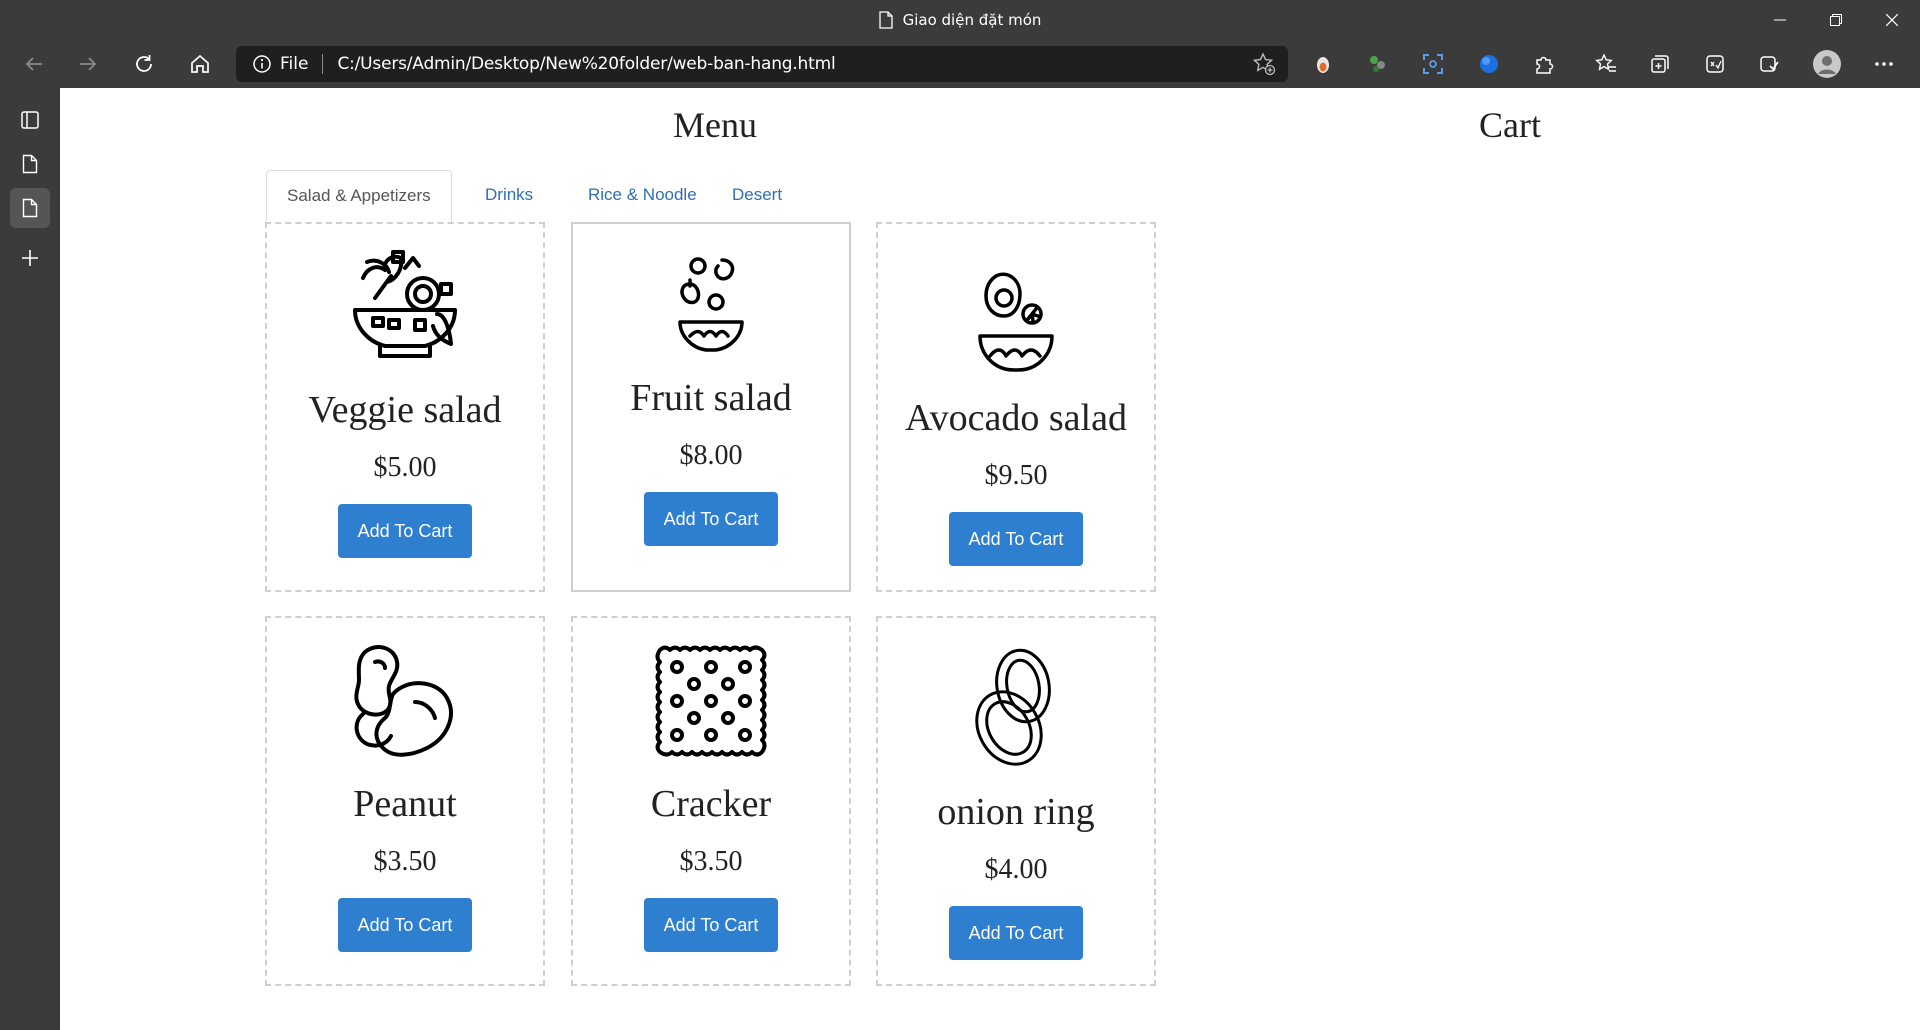  I want to click on forward-arrow-icon, so click(88, 64).